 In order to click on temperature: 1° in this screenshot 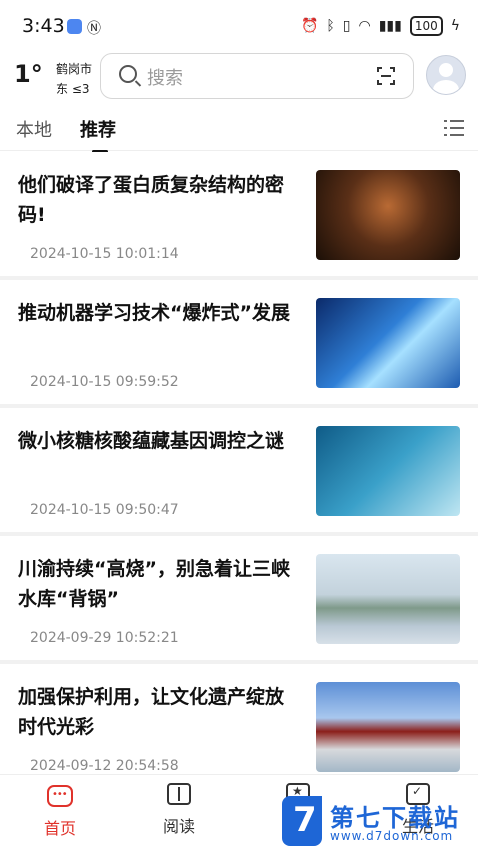, I will do `click(28, 74)`.